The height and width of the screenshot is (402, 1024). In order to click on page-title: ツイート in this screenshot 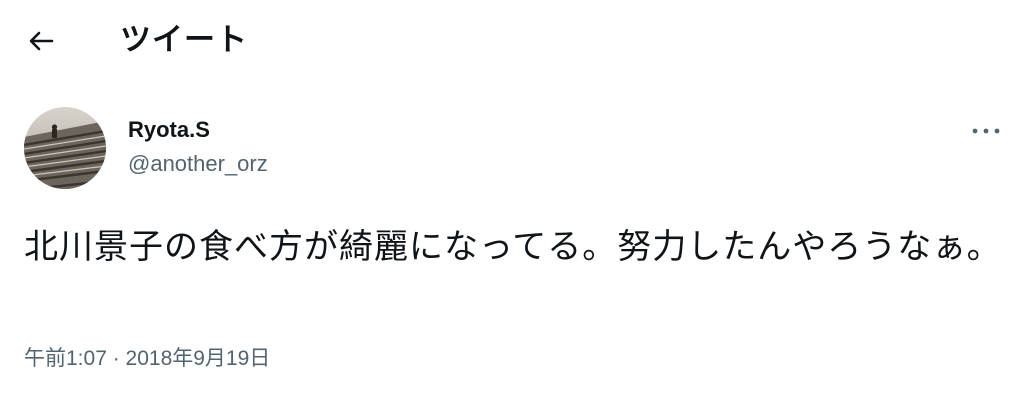, I will do `click(184, 40)`.